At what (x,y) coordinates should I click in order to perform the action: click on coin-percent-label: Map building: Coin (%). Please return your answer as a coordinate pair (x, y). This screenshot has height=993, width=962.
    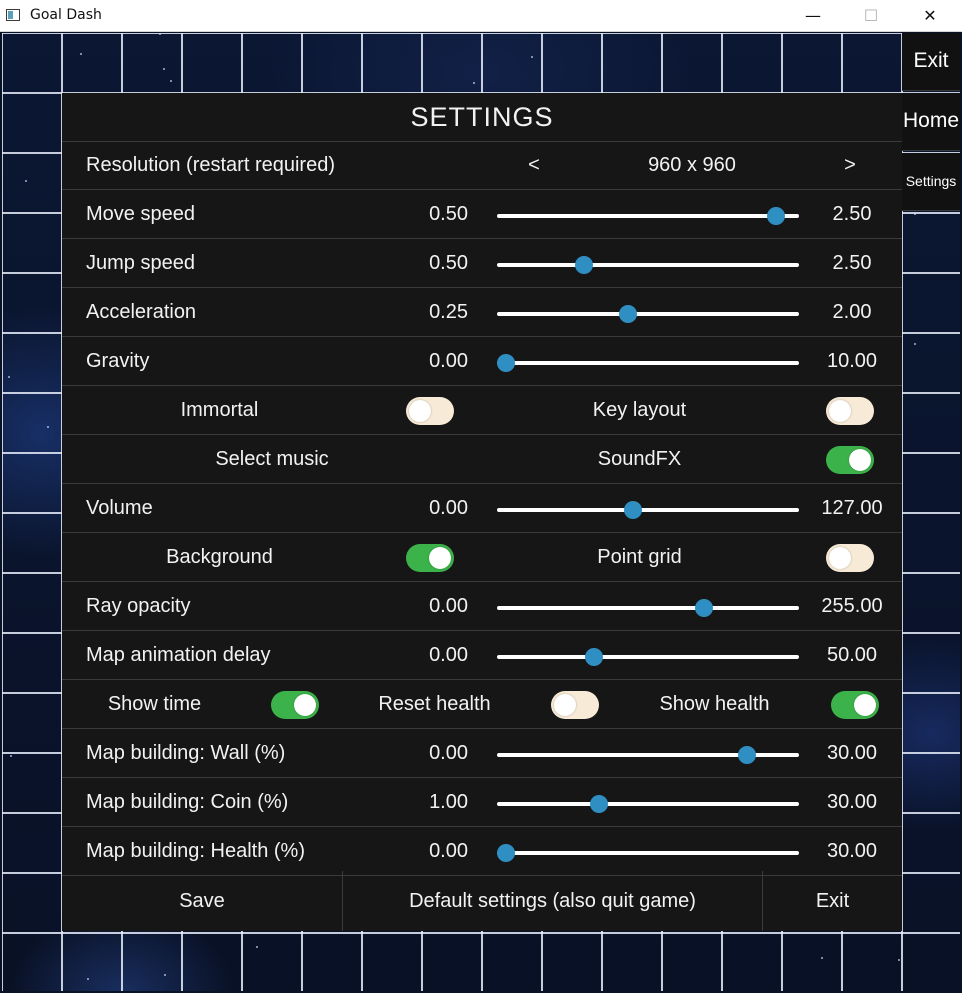
    Looking at the image, I should click on (187, 802).